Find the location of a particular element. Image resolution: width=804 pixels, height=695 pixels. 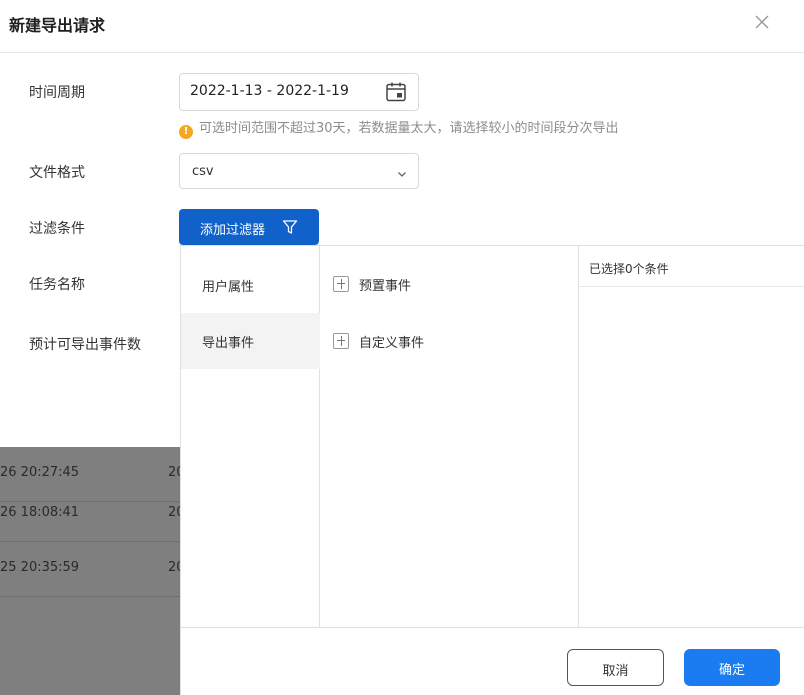

estimated-events-label: 预计可导出事件数 is located at coordinates (85, 345).